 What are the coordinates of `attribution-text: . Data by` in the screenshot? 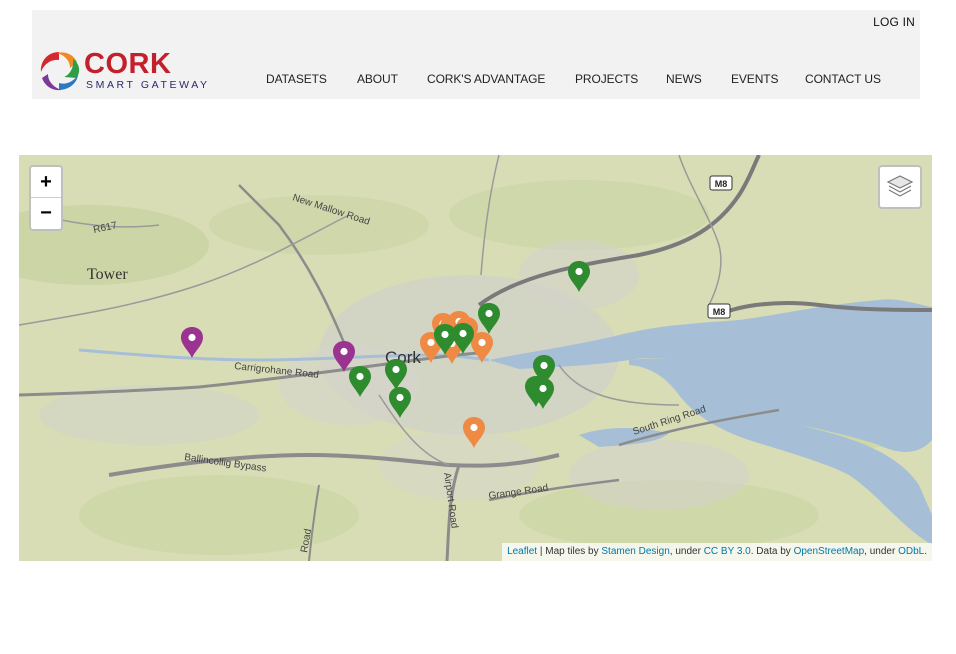 It's located at (772, 551).